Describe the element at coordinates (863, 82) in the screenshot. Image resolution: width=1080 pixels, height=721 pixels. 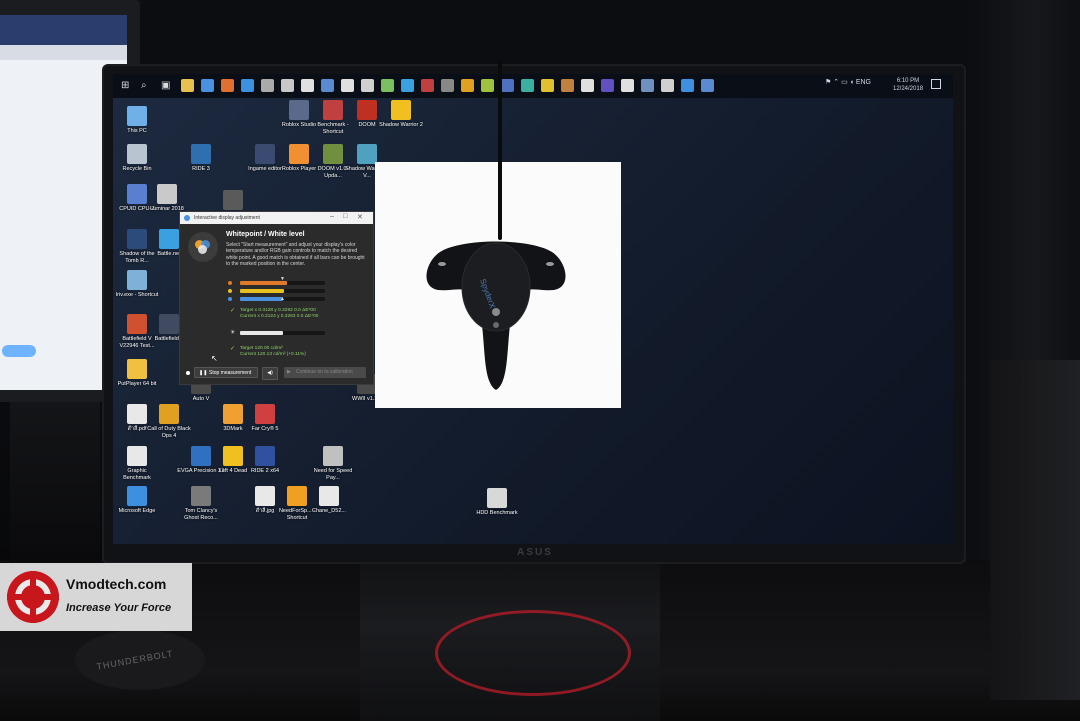
I see `language-indicator: ENG` at that location.